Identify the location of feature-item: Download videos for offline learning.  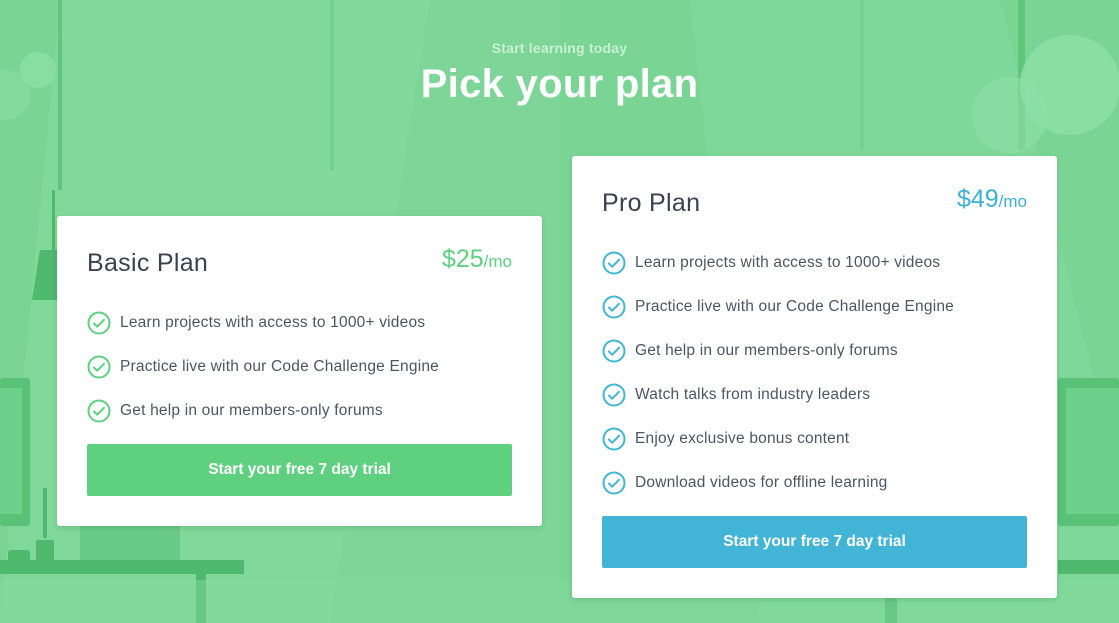
(814, 483).